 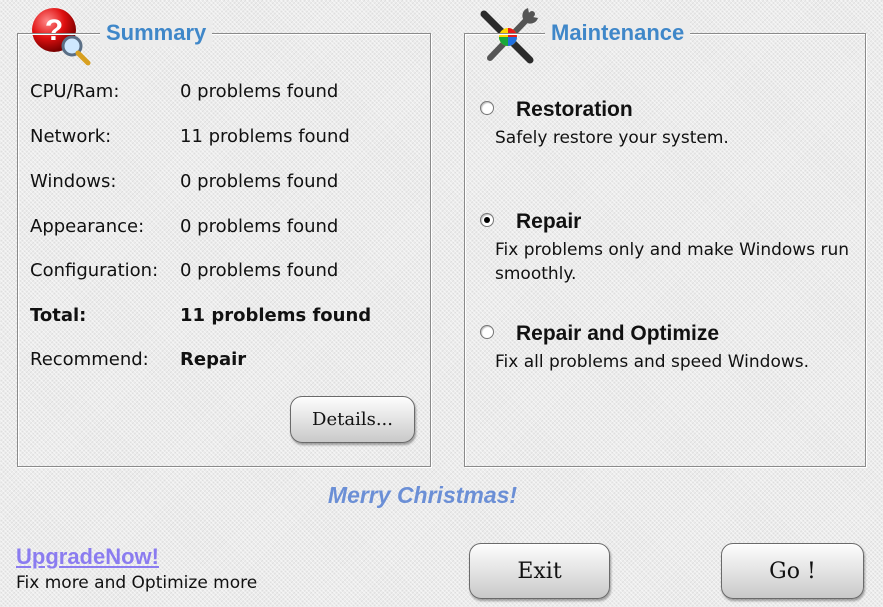 What do you see at coordinates (618, 333) in the screenshot?
I see `option-title: Repair and Optimize` at bounding box center [618, 333].